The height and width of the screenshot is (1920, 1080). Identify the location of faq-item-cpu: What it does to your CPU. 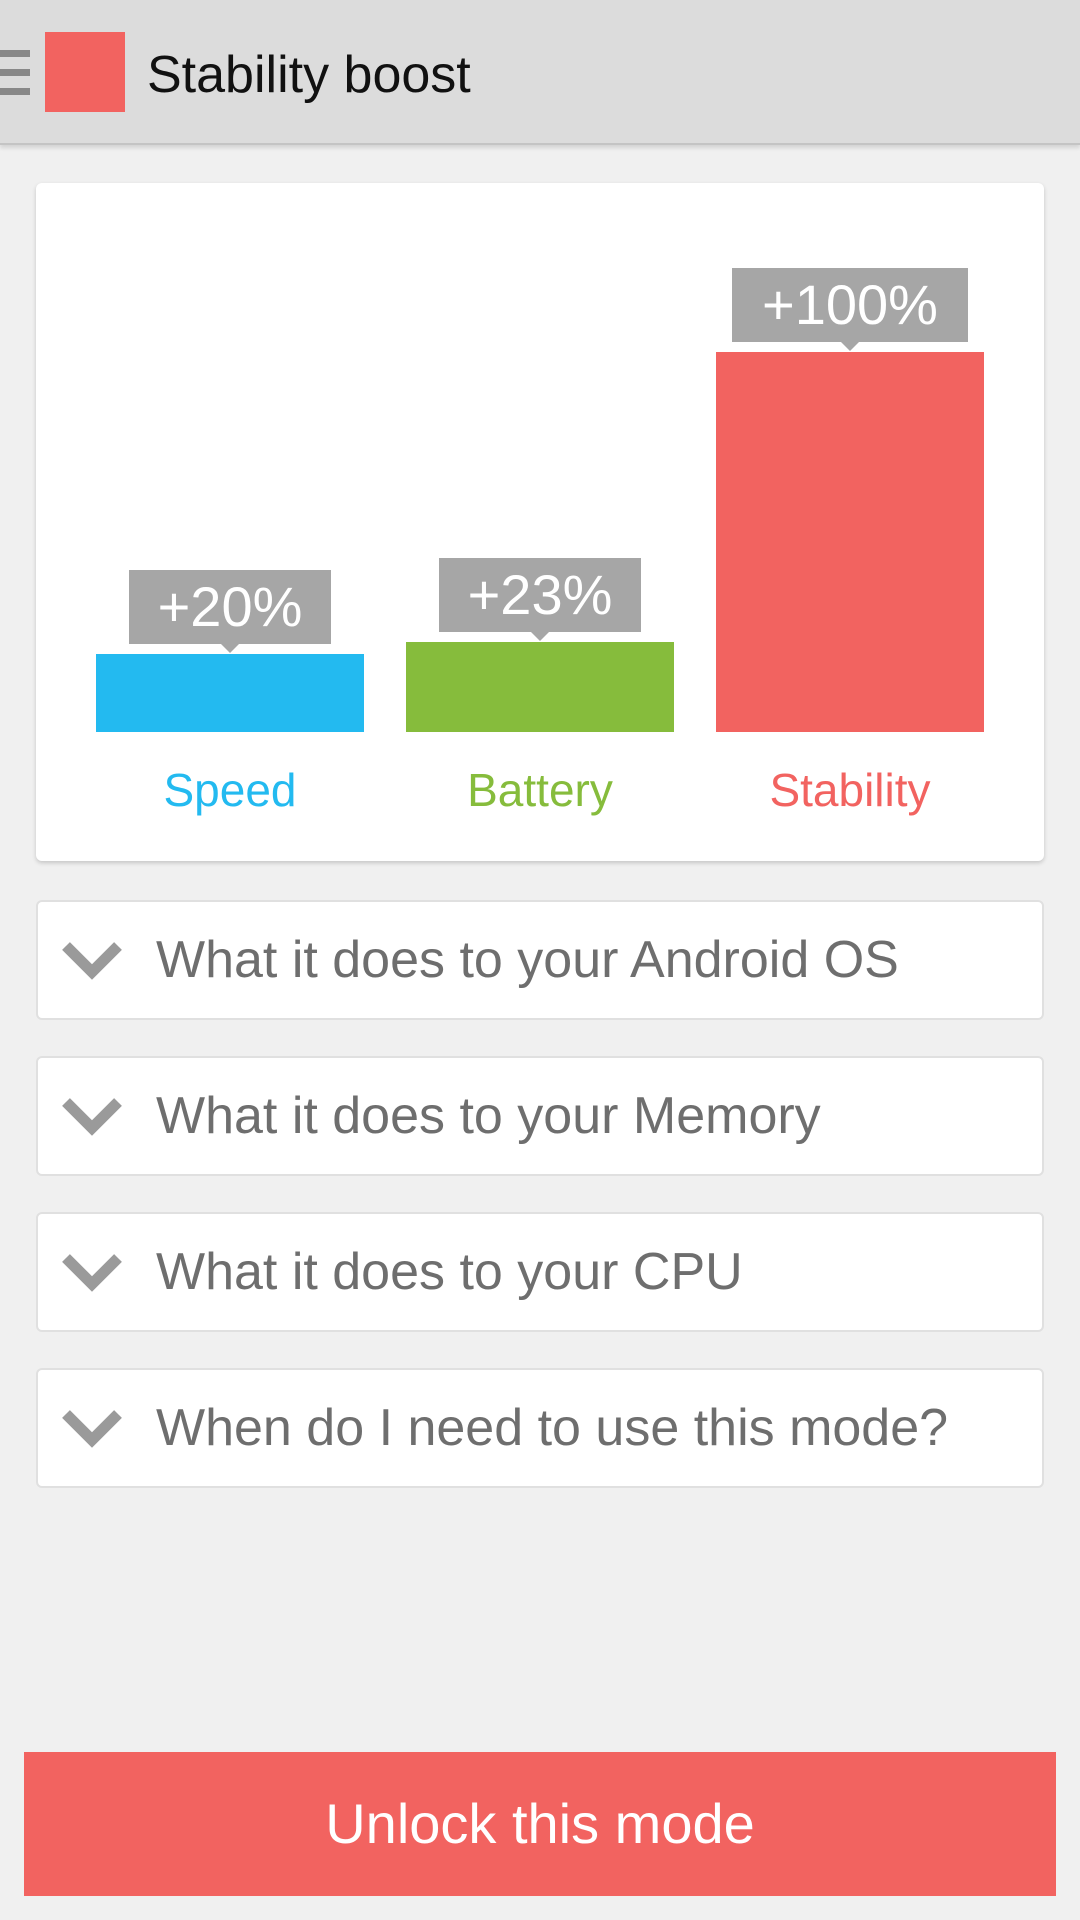
(540, 1272).